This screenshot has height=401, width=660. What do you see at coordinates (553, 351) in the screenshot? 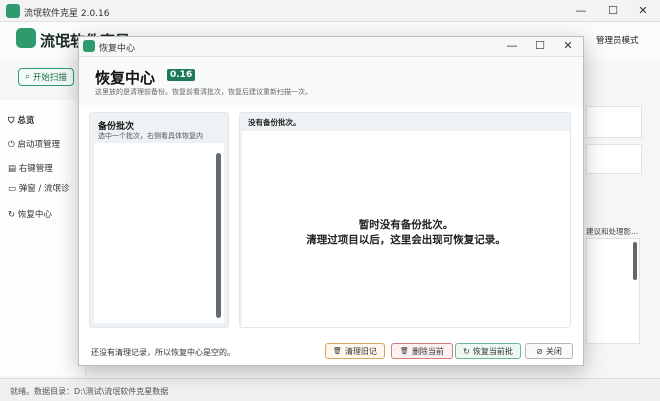
I see `close-label: 关闭` at bounding box center [553, 351].